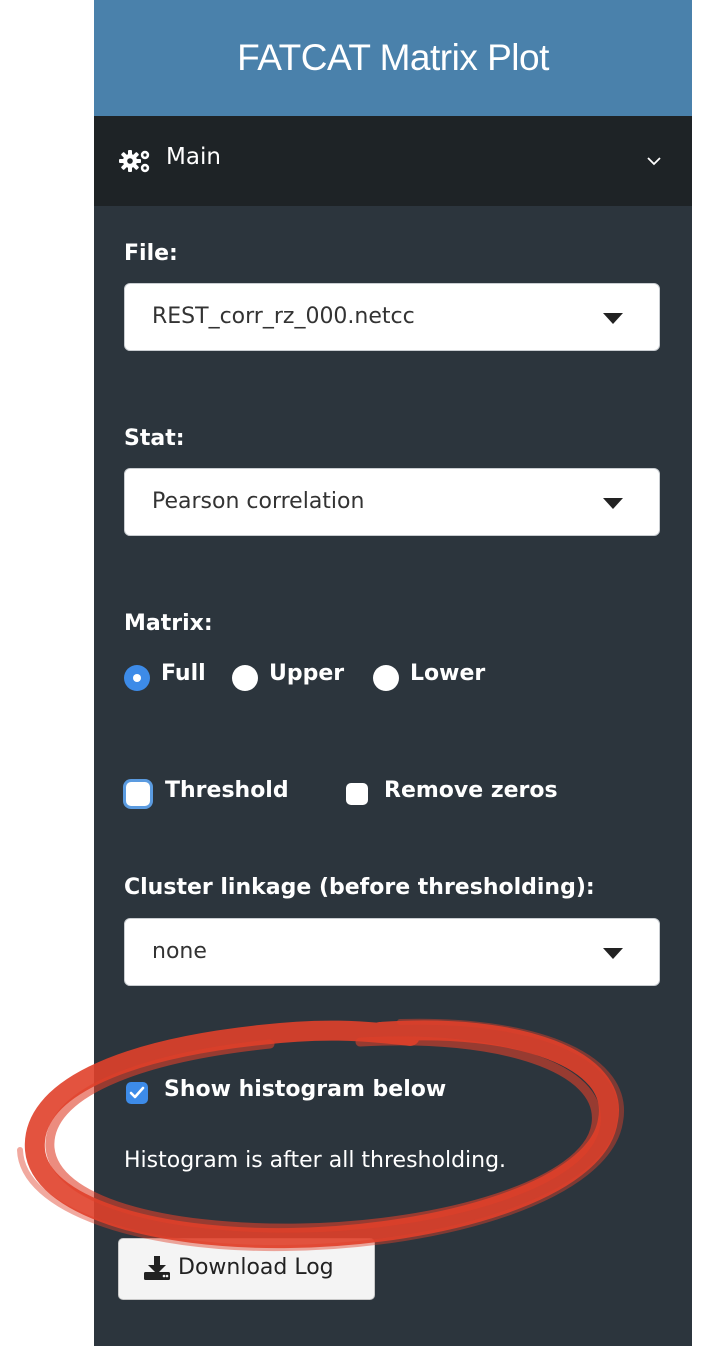 The image size is (722, 1346). I want to click on radio-label: Full, so click(183, 673).